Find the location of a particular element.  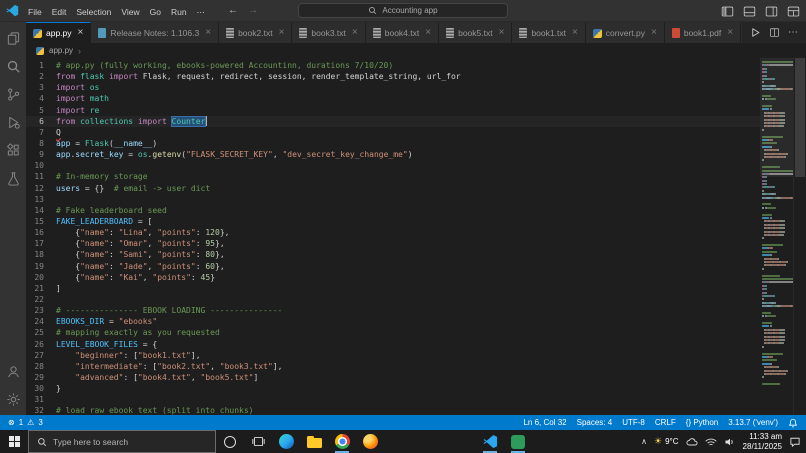

code-line: 20 {"name": "Kai", "points": 45} is located at coordinates (393, 277).